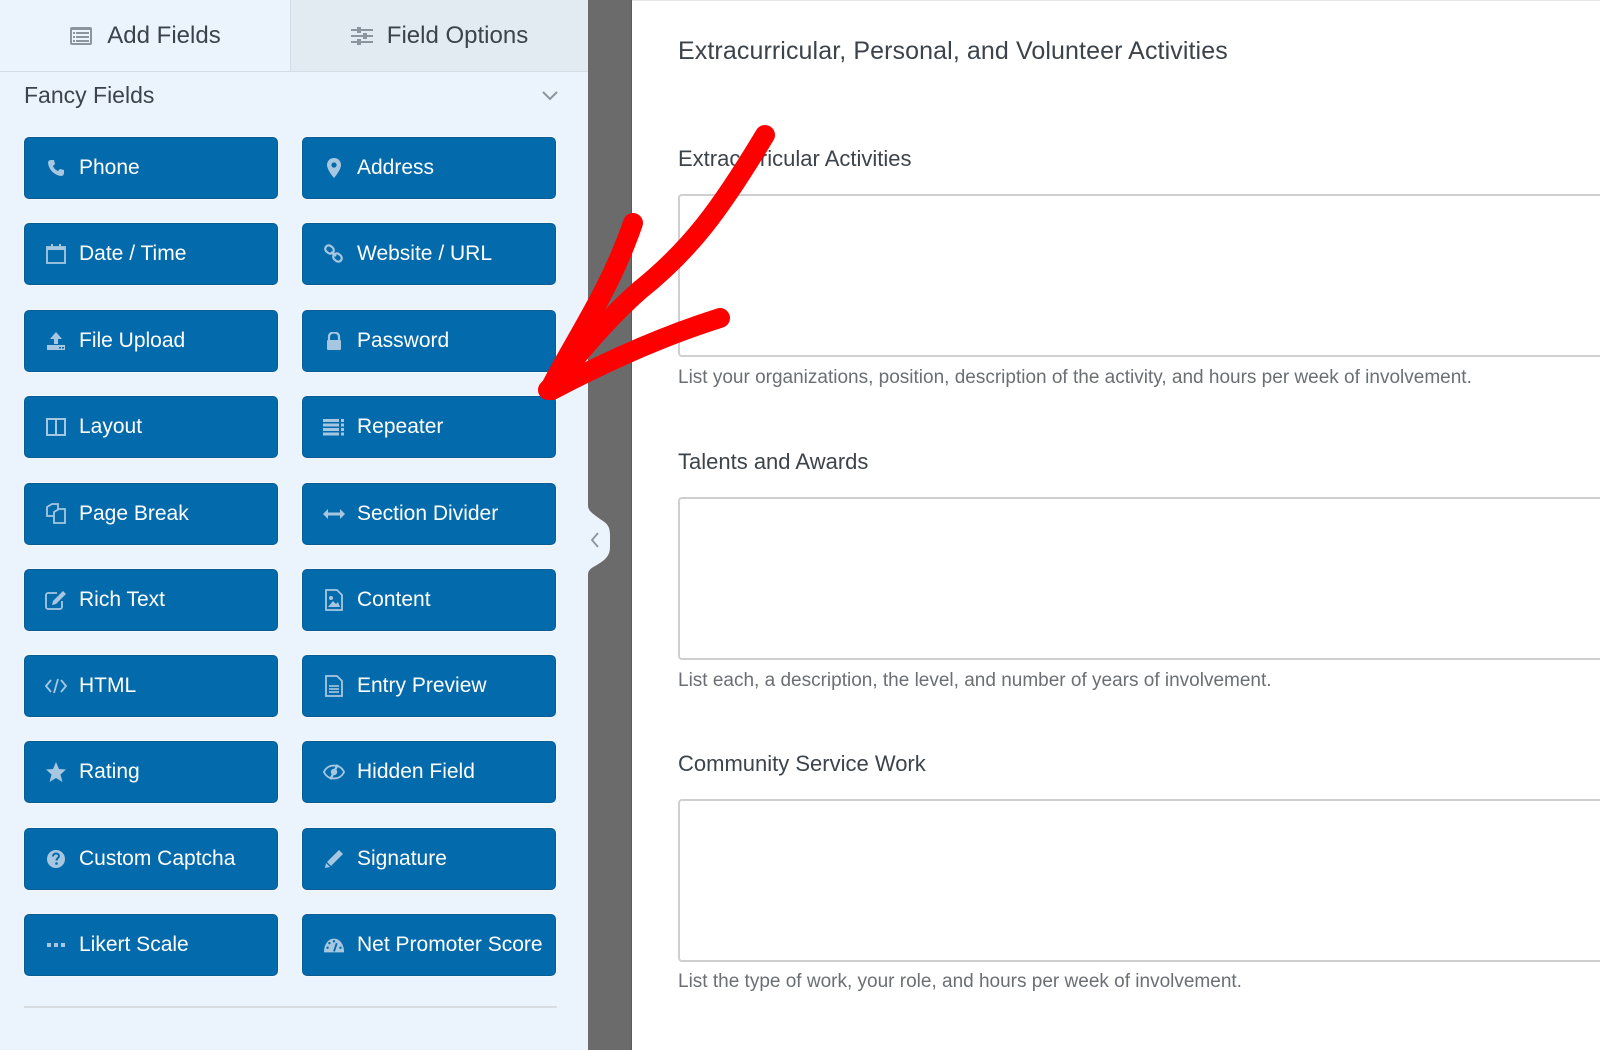  I want to click on field-button-address: Address, so click(429, 168).